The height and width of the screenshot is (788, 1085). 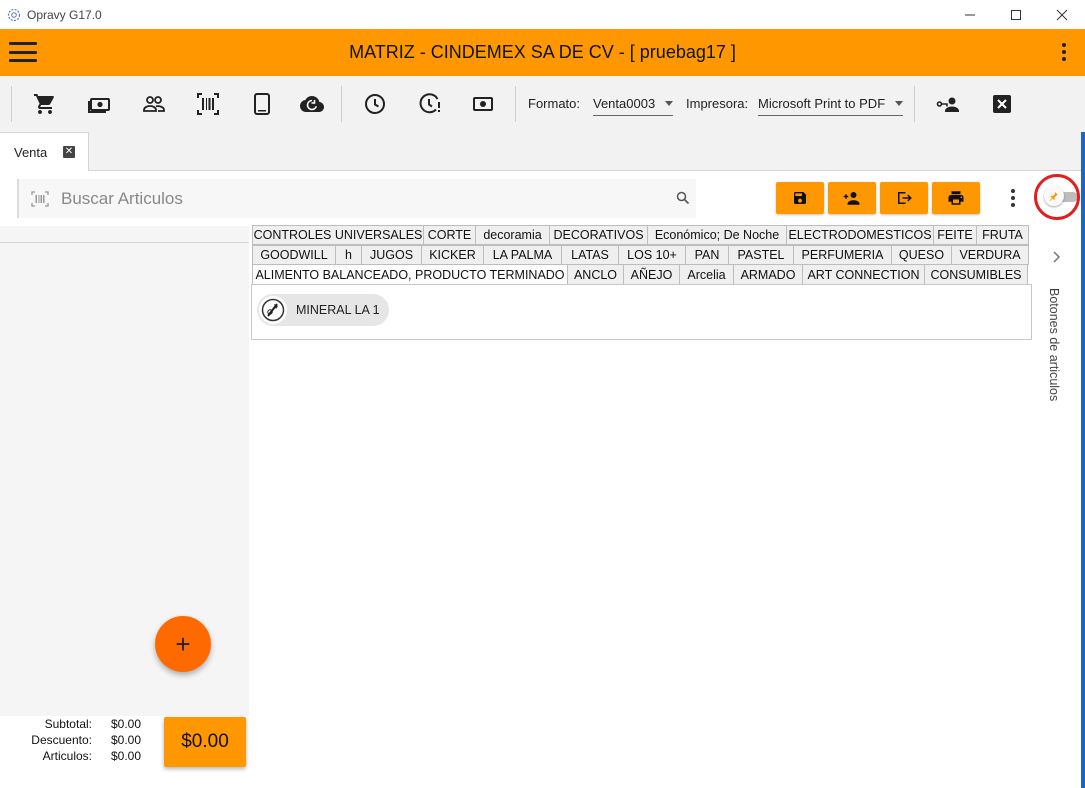 What do you see at coordinates (45, 104) in the screenshot?
I see `cart-icon` at bounding box center [45, 104].